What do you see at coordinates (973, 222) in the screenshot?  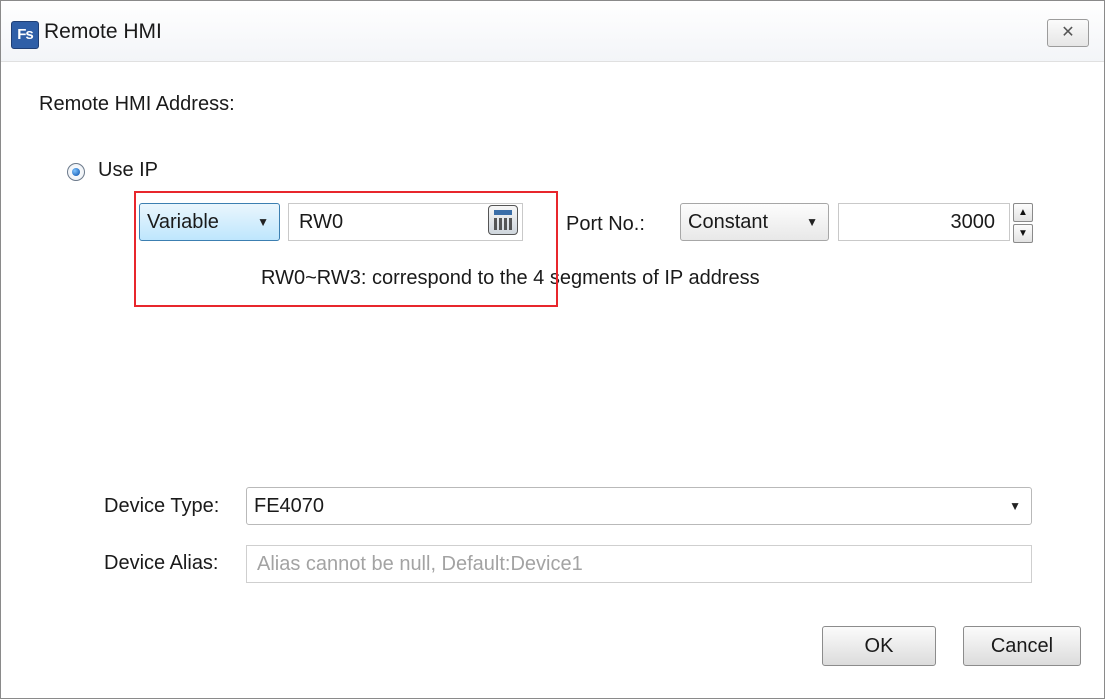 I see `port-value: 3000` at bounding box center [973, 222].